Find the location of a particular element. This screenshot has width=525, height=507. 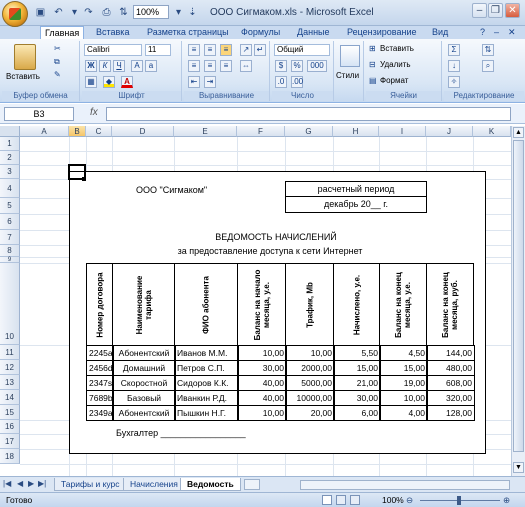

column-header-f: F is located at coordinates (261, 131).